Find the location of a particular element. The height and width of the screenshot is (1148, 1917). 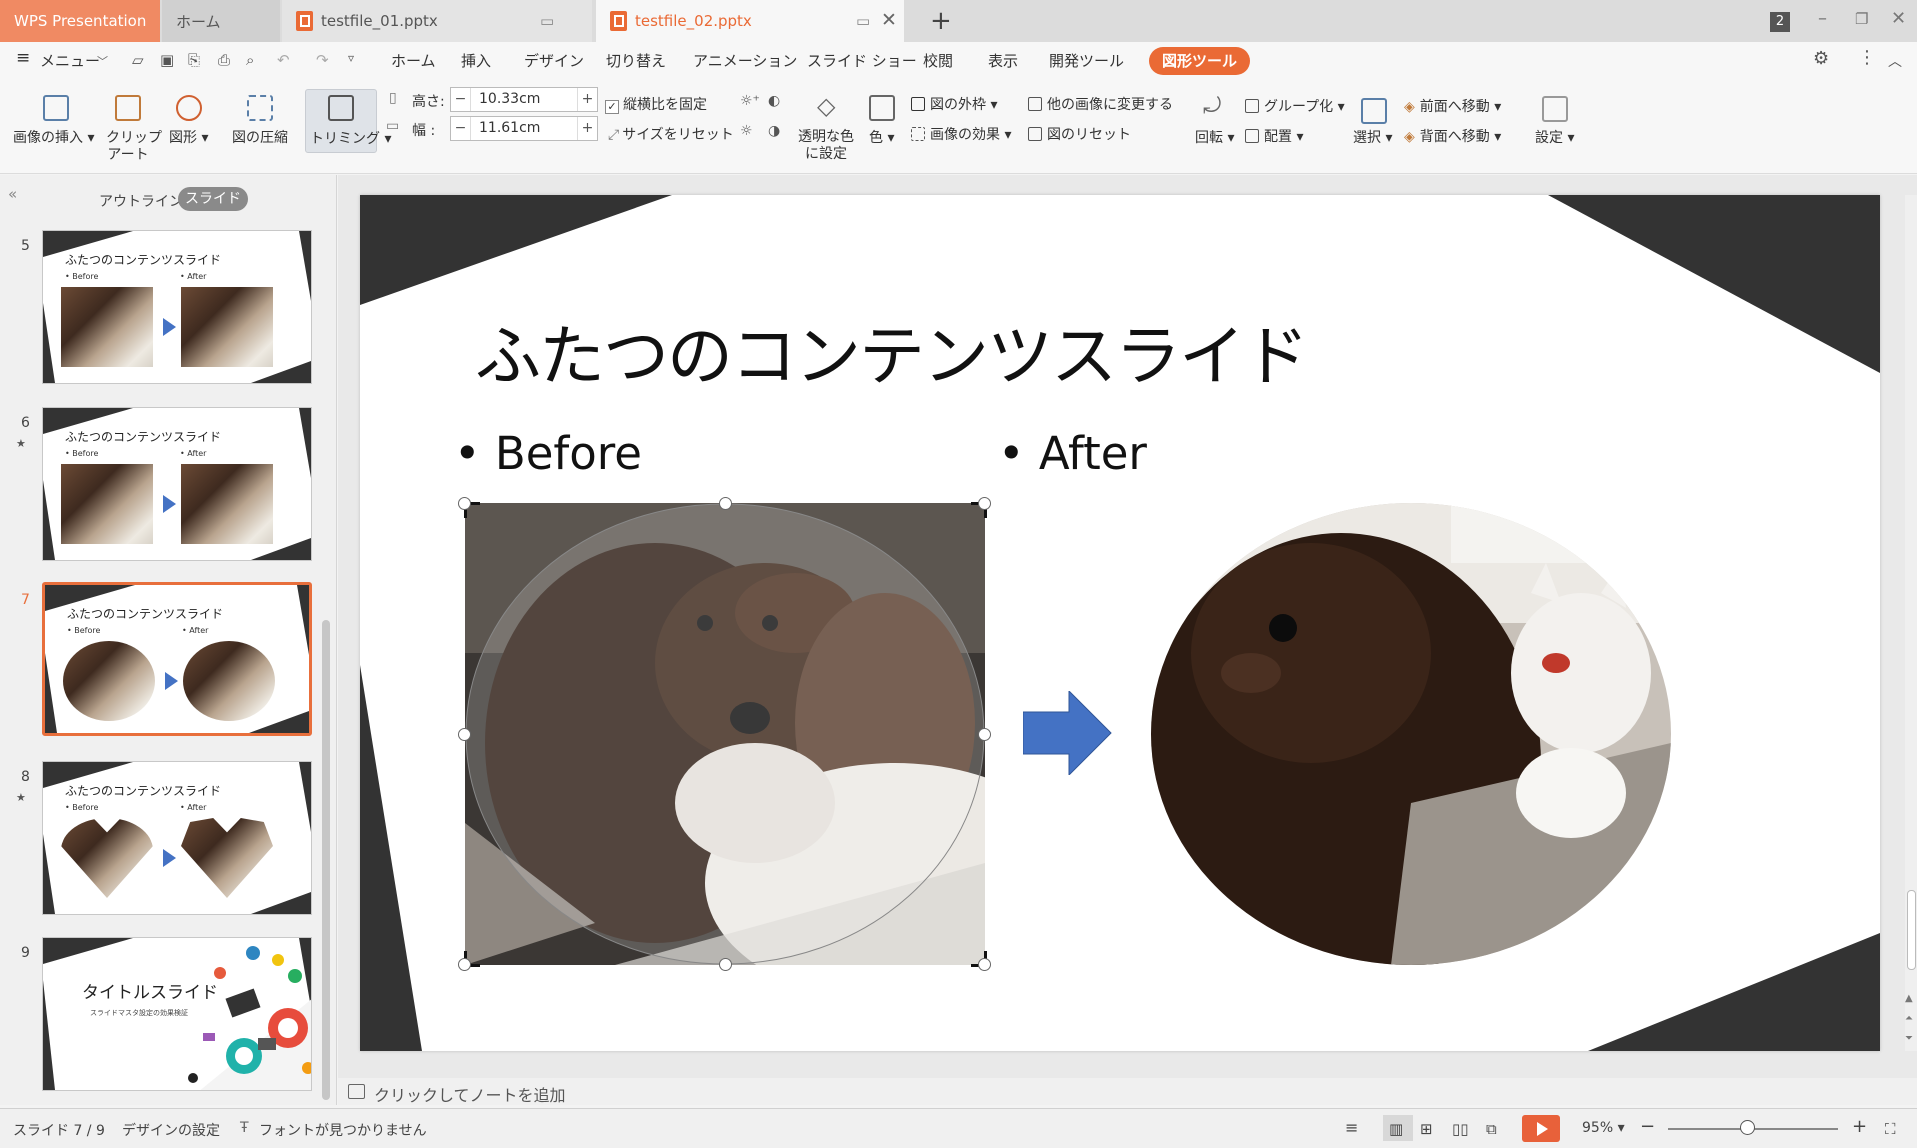

rotate-button: 回転 ▾ is located at coordinates (1214, 138).